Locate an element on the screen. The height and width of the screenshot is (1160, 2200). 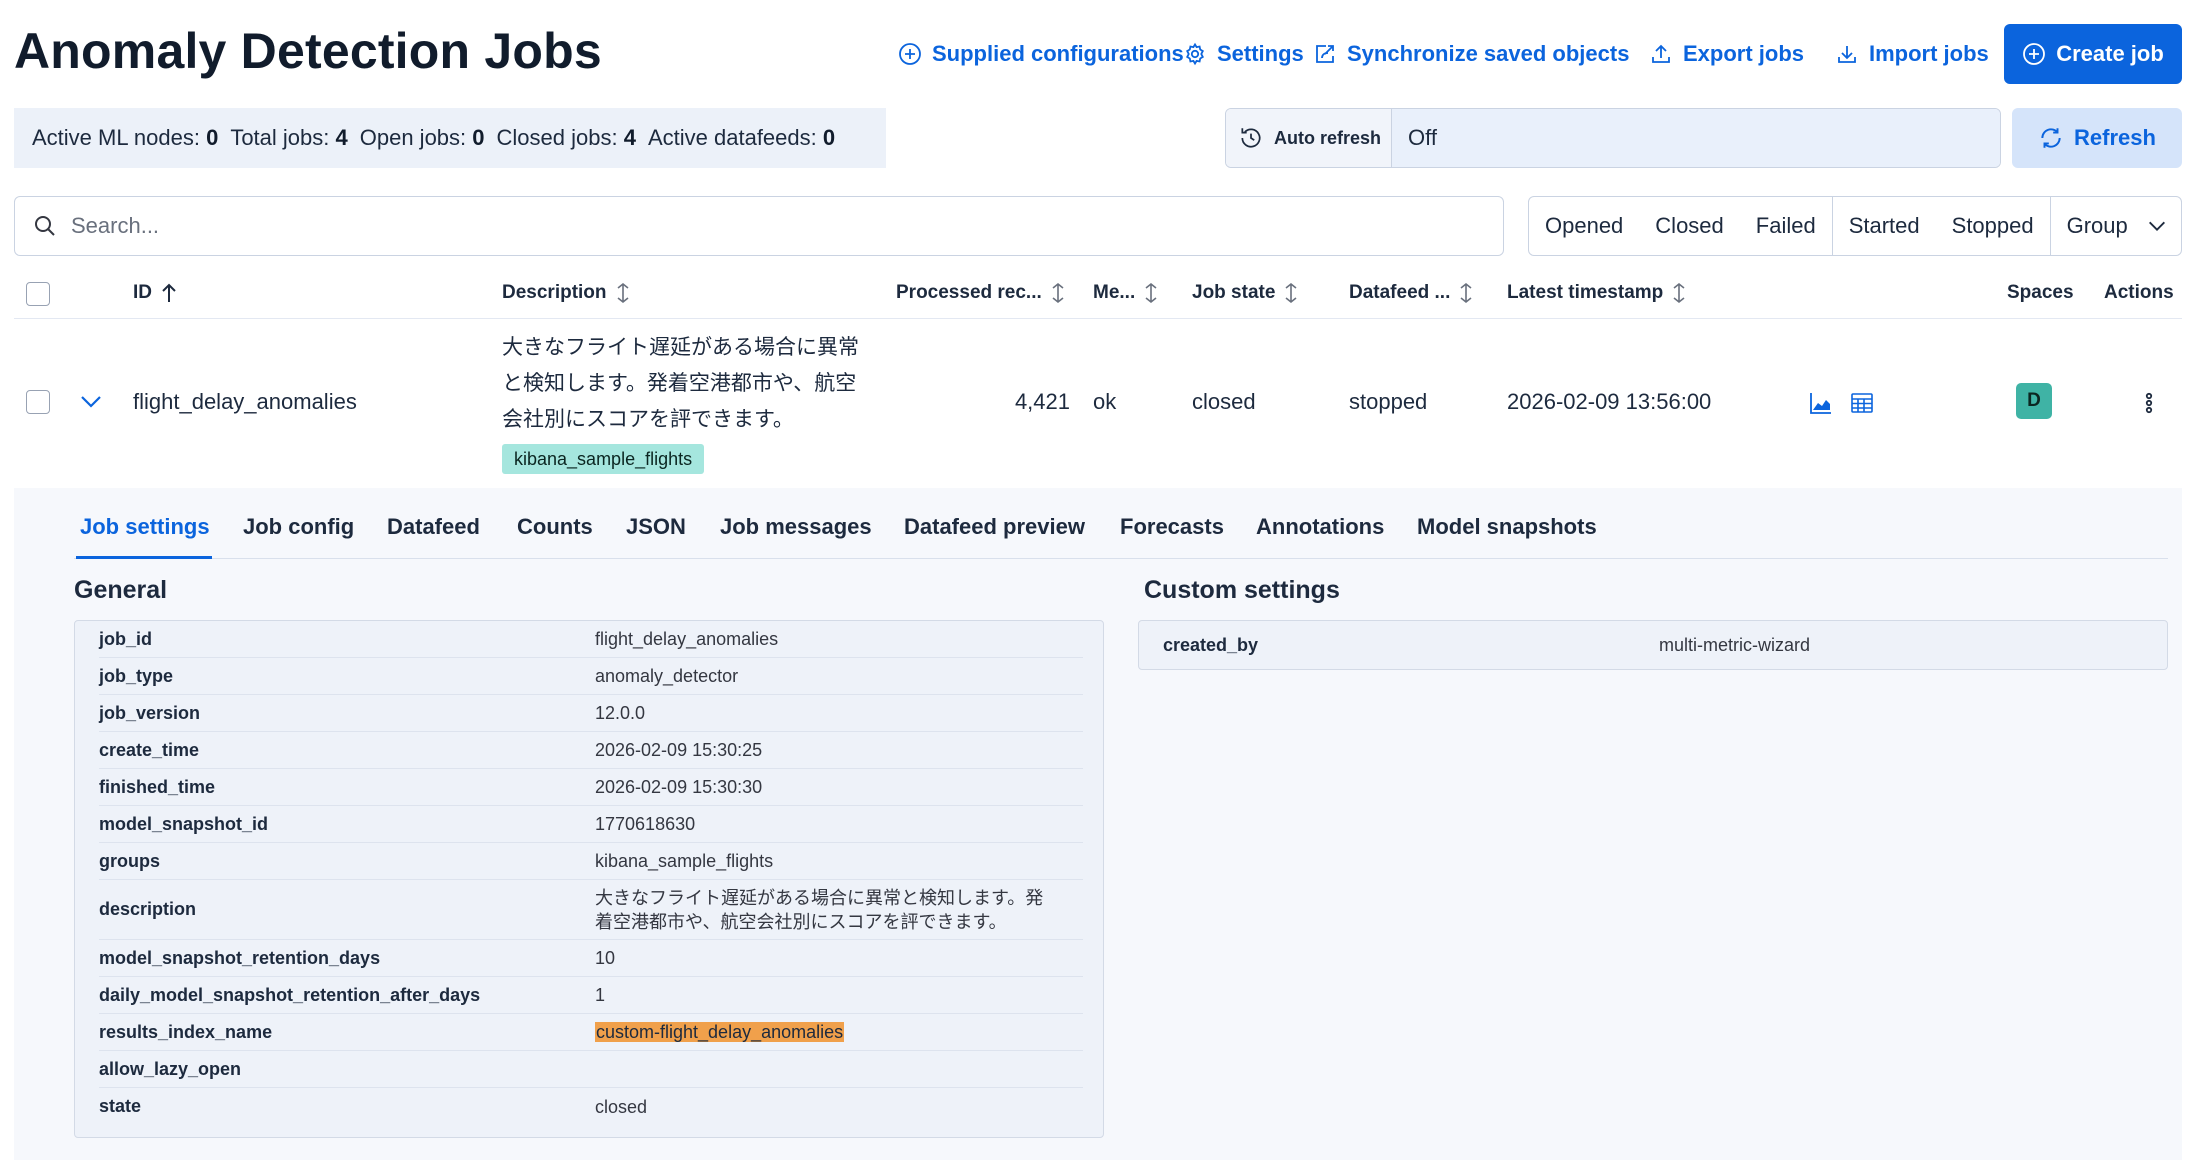
auto-refresh-value: Off is located at coordinates (1696, 138).